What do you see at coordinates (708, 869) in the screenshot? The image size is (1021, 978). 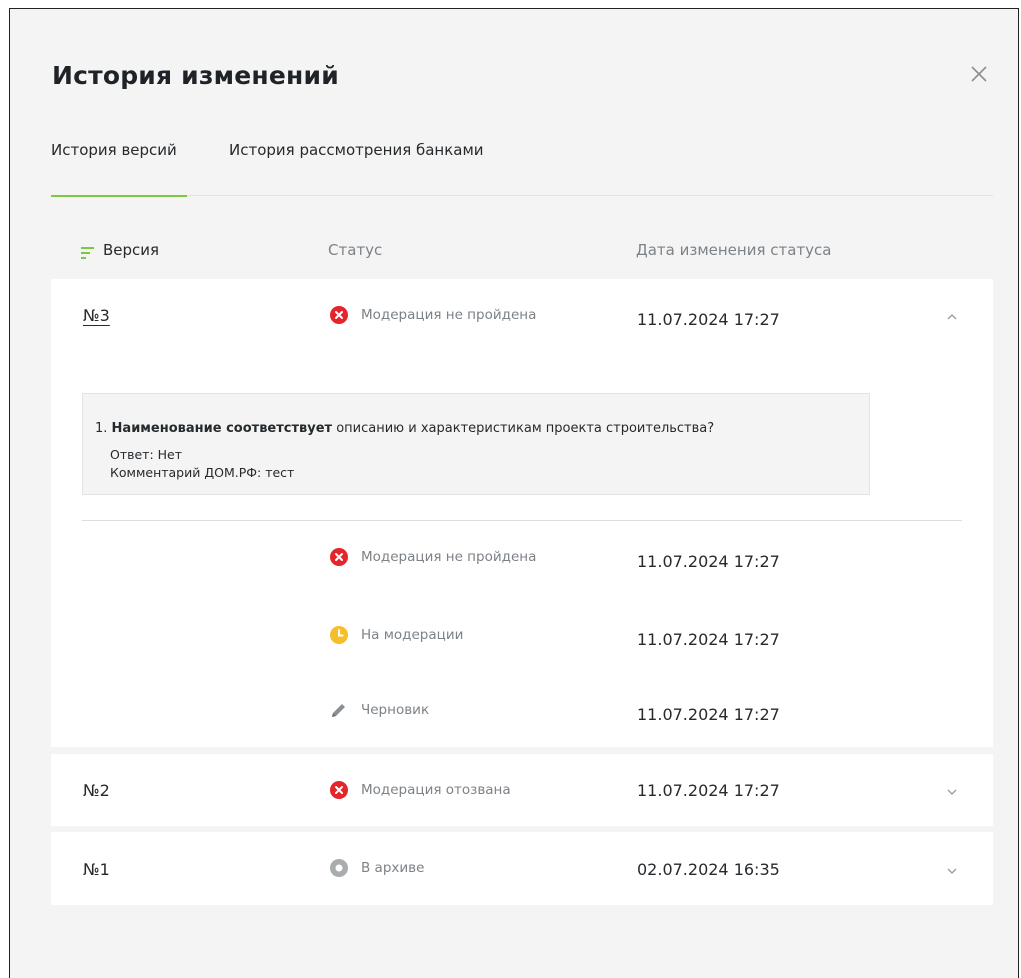 I see `status-date: 02.07.2024 16:35` at bounding box center [708, 869].